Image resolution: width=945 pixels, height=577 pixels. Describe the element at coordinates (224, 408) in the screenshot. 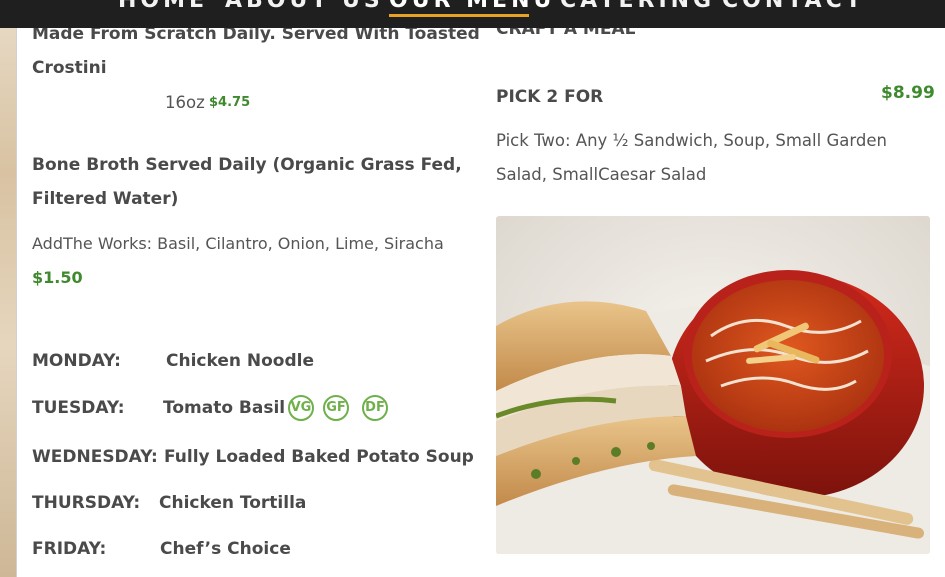

I see `schedule-soup-tuesday: Tomato Basil` at that location.